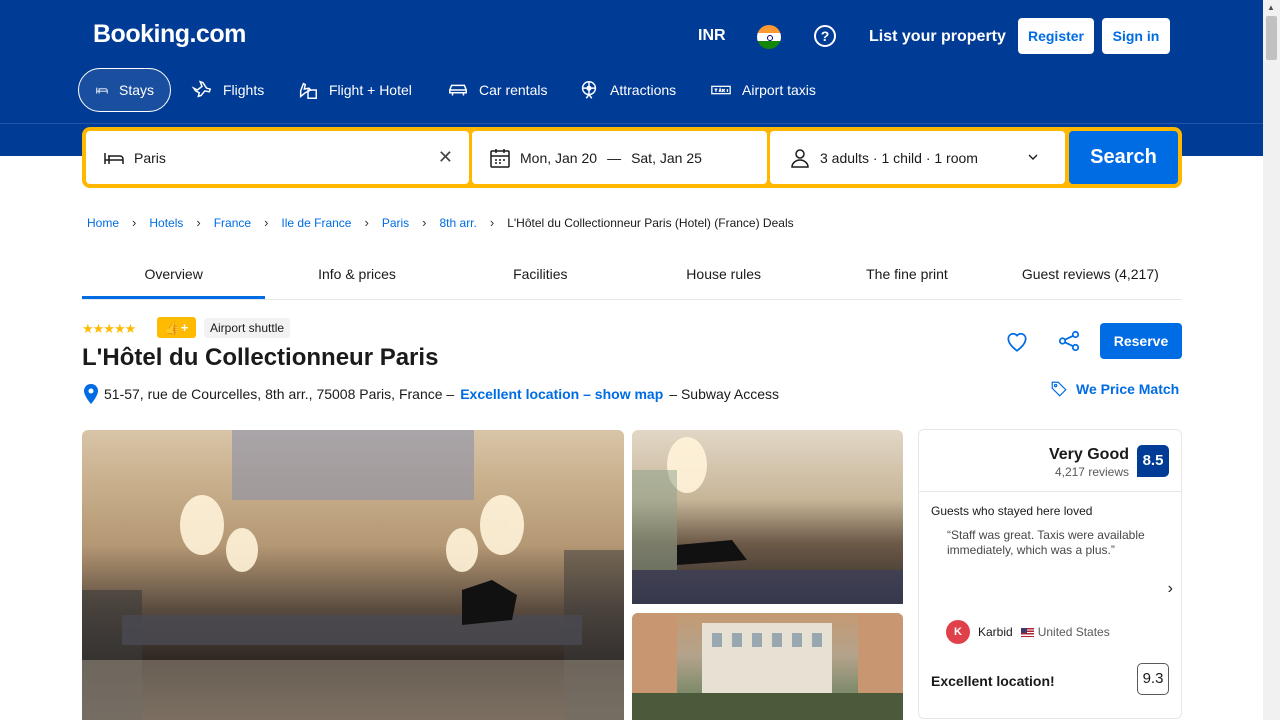 The height and width of the screenshot is (720, 1280). I want to click on nav-airport-taxis: Airport taxis, so click(763, 90).